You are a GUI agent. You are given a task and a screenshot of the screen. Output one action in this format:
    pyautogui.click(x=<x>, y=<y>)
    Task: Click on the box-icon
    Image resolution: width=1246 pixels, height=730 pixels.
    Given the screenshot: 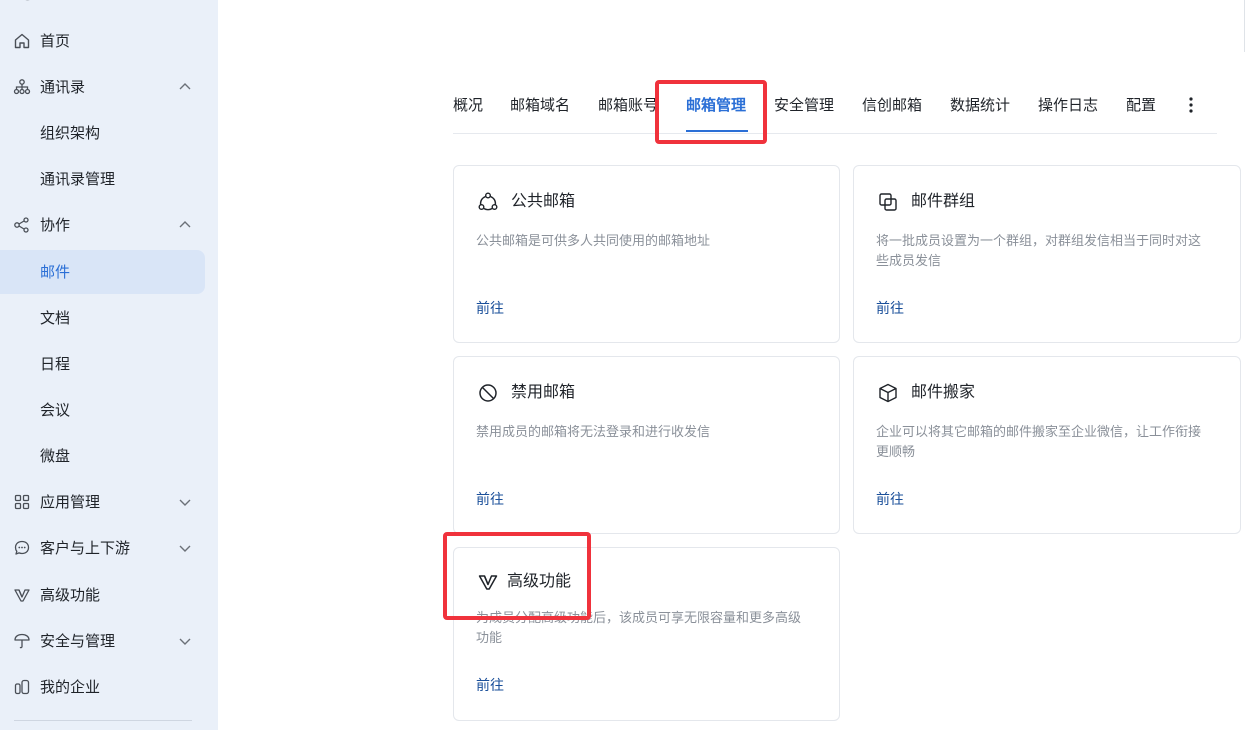 What is the action you would take?
    pyautogui.click(x=888, y=393)
    